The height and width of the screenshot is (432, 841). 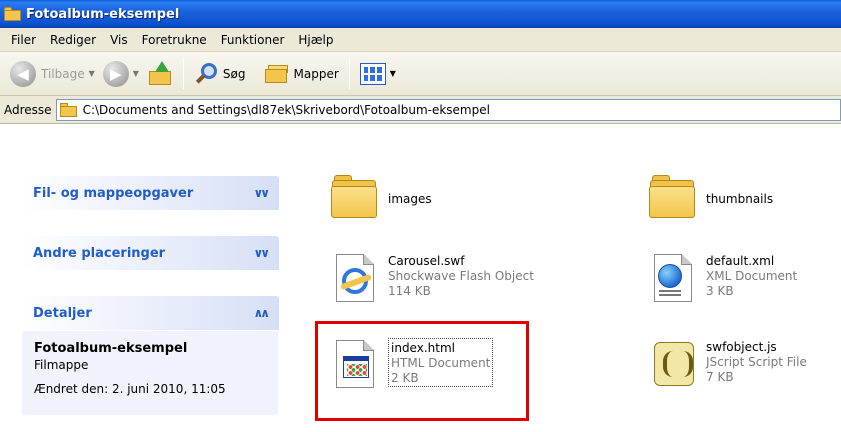 What do you see at coordinates (23, 40) in the screenshot?
I see `menu-filer: Filer` at bounding box center [23, 40].